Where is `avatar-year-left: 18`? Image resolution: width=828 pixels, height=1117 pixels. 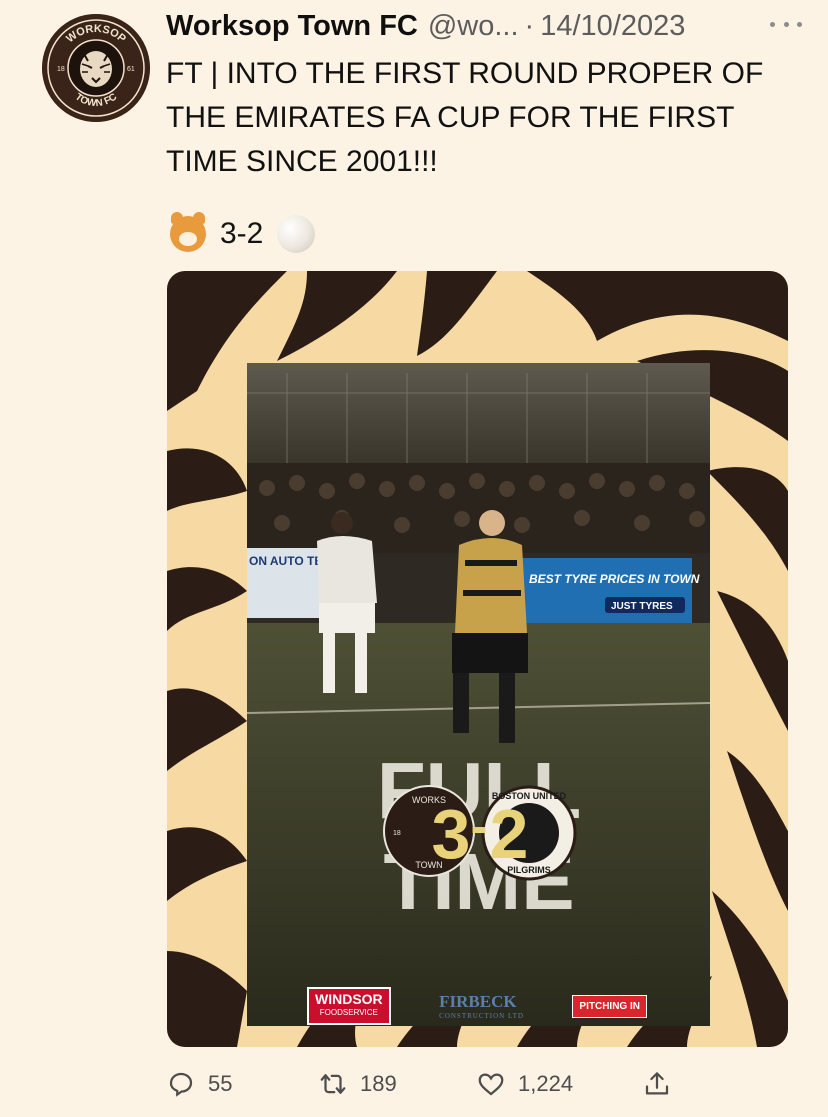 avatar-year-left: 18 is located at coordinates (61, 69).